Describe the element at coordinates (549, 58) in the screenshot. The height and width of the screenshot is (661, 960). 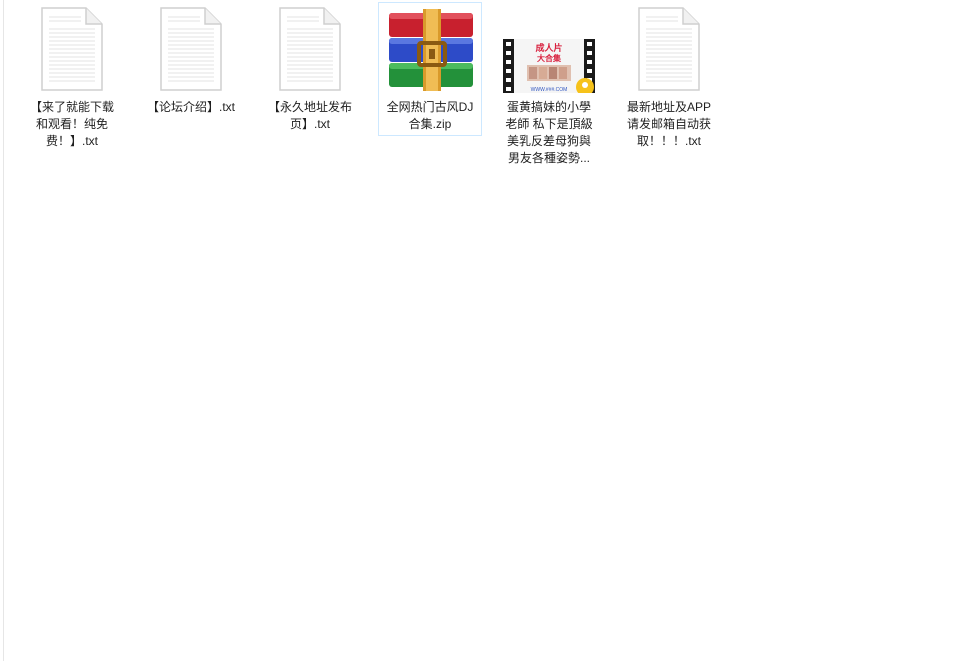
I see `svg-text: 大合集` at that location.